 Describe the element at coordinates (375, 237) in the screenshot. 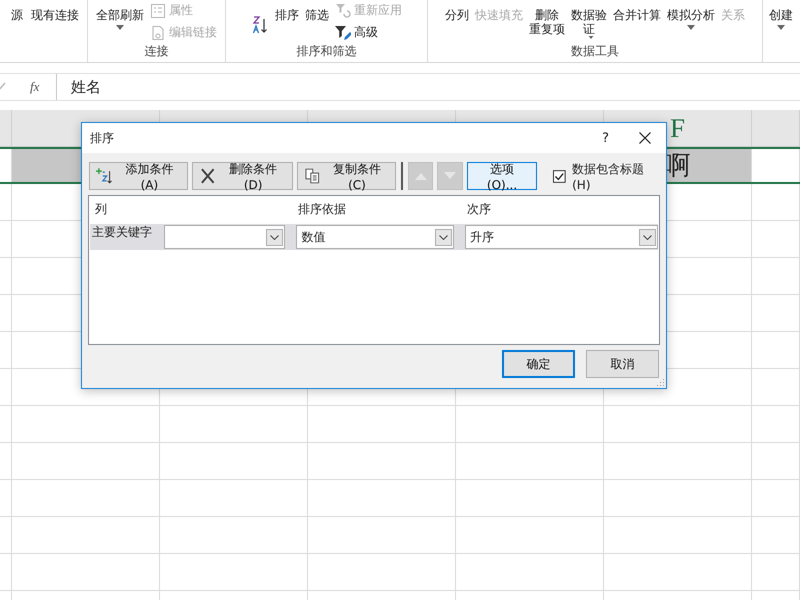

I see `dropdown-field: 数值` at that location.